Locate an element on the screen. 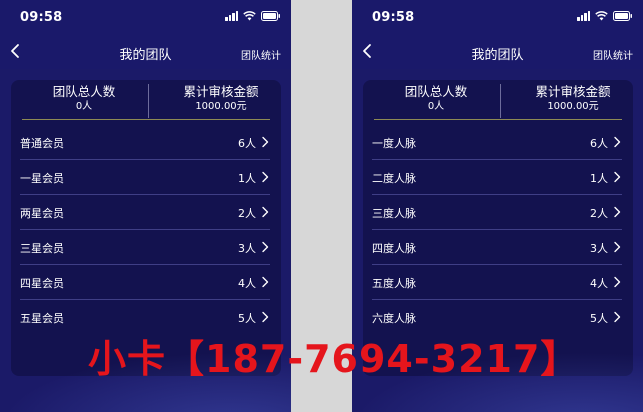 The image size is (643, 412). list-item: 六度人脉 5人 is located at coordinates (497, 317).